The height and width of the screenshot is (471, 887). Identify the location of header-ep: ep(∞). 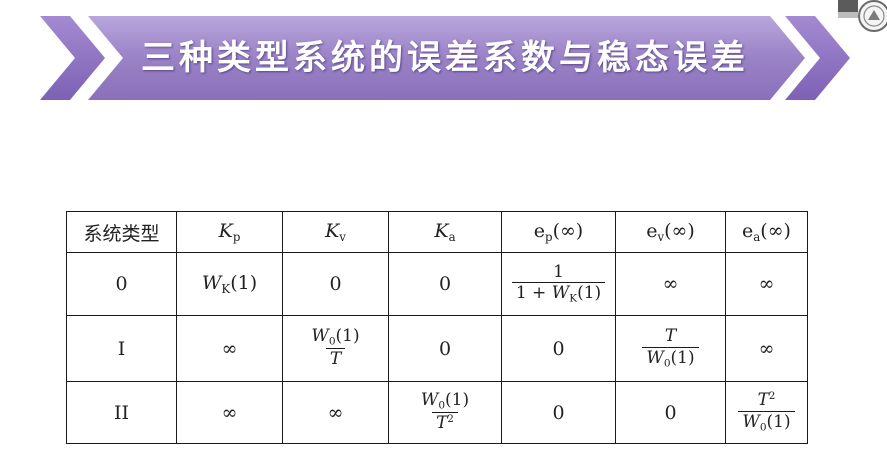
(558, 232).